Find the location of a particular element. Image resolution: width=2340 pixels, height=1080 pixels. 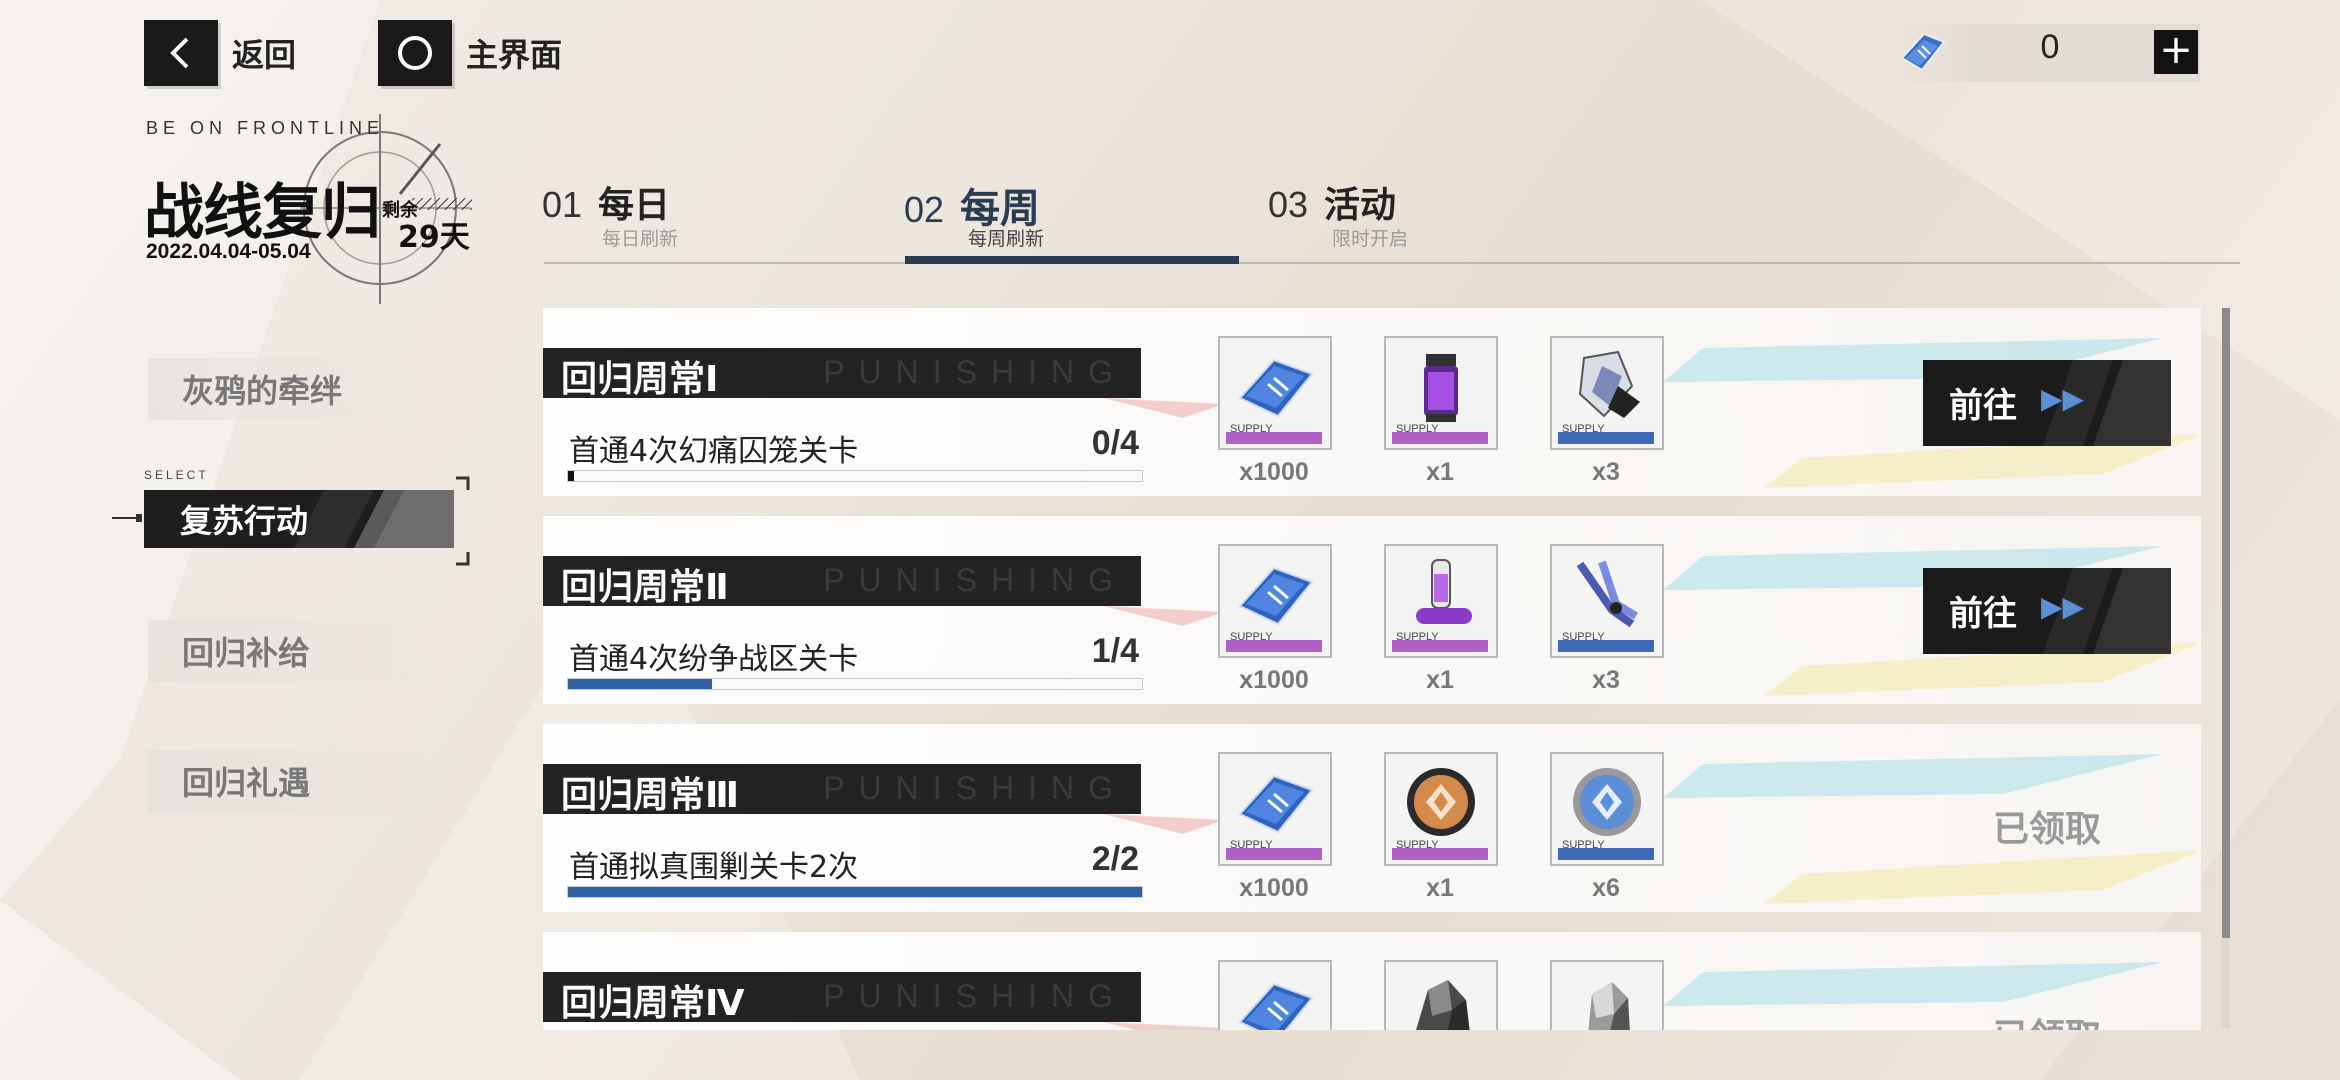

purple-capsule-icon is located at coordinates (1441, 594).